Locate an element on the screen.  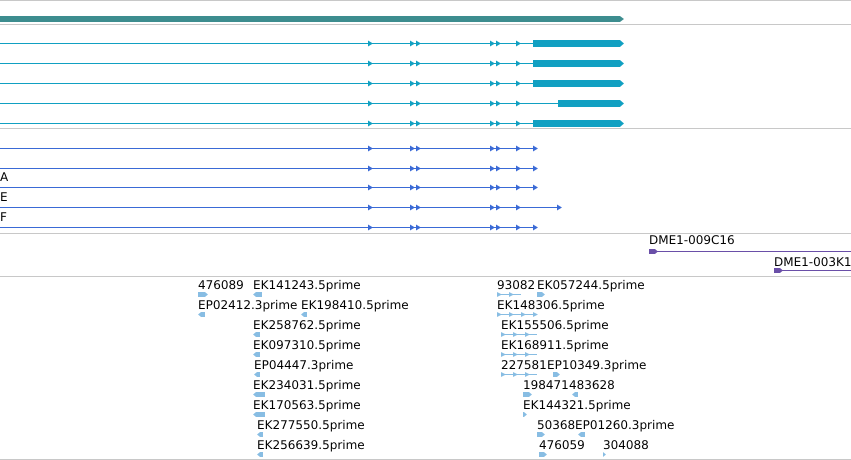
est-label: 304088 is located at coordinates (626, 445).